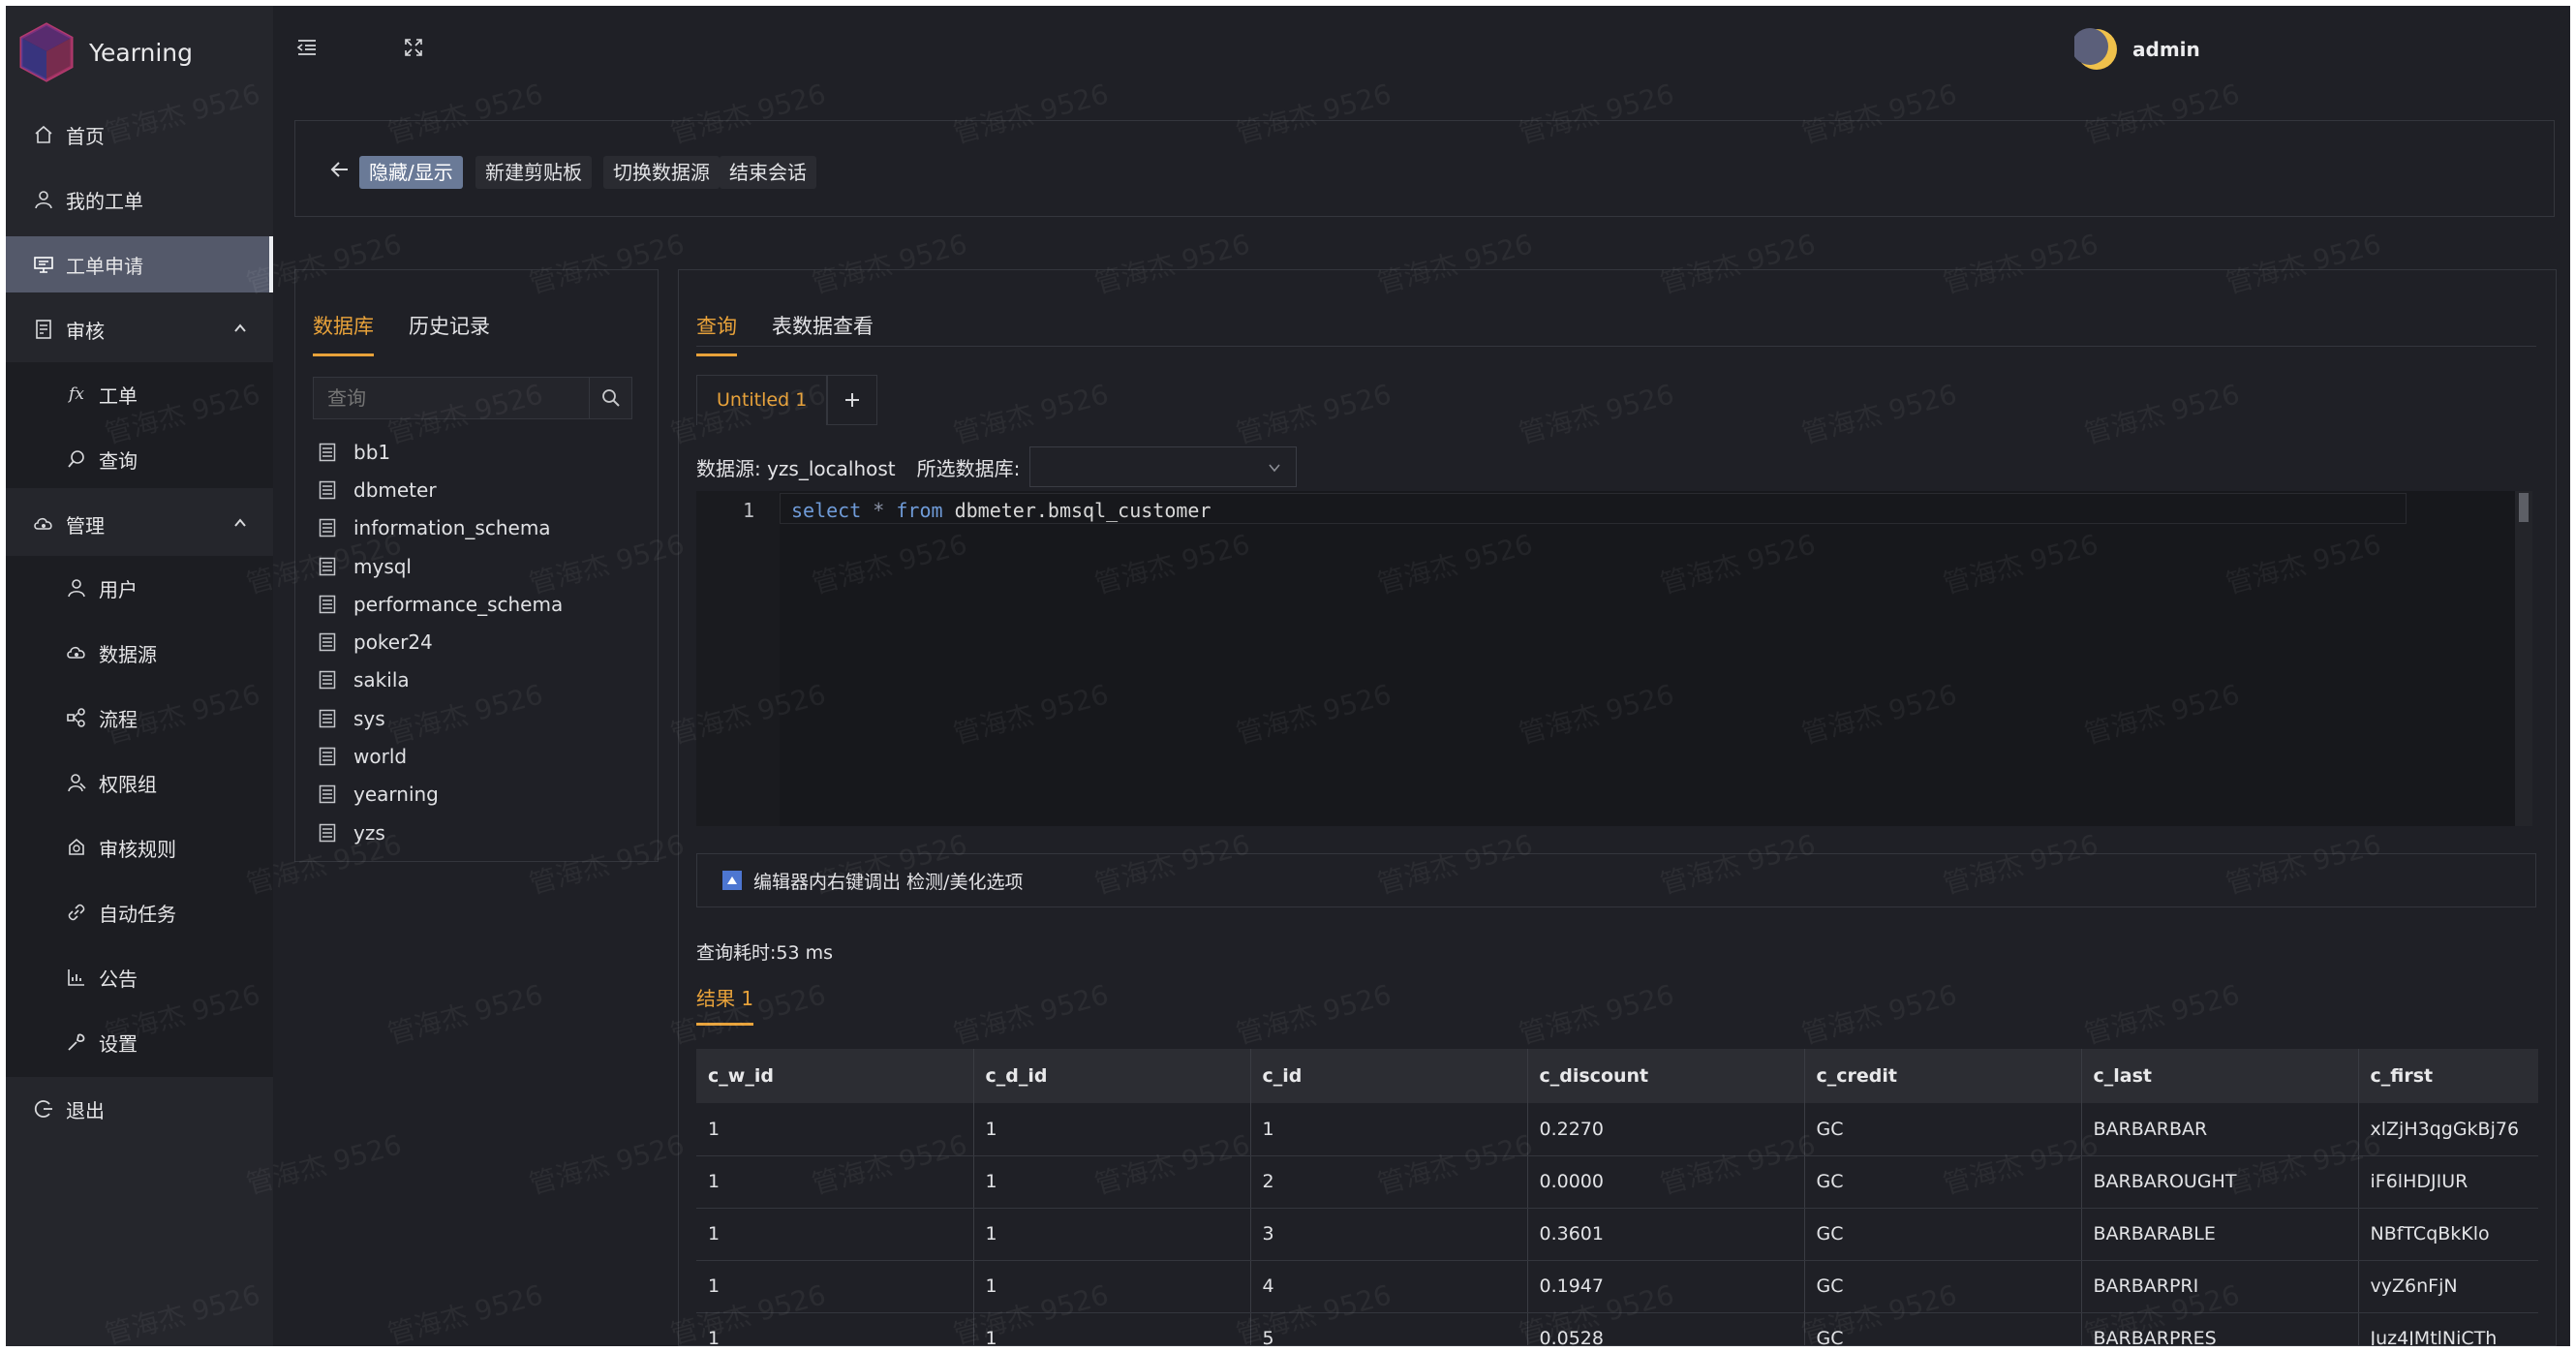 This screenshot has width=2576, height=1352. Describe the element at coordinates (852, 400) in the screenshot. I see `add-editor-tab-button` at that location.